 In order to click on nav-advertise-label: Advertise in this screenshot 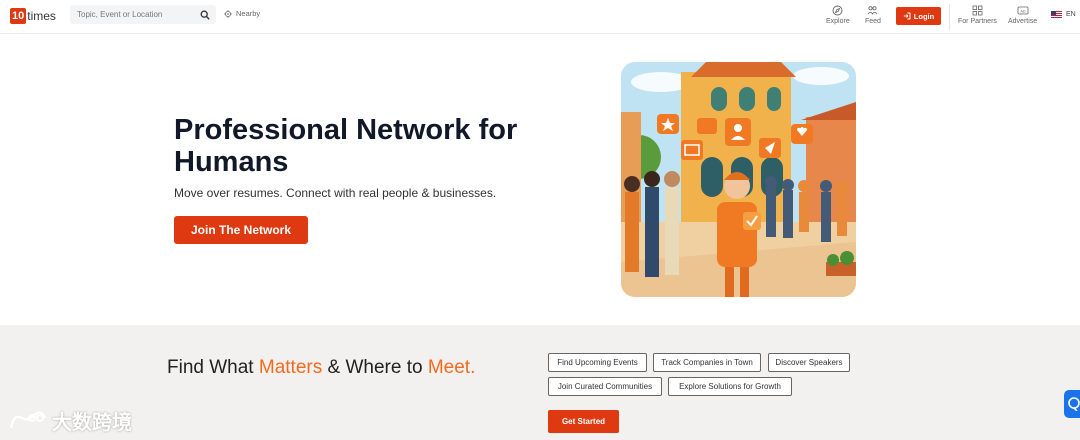, I will do `click(1023, 21)`.